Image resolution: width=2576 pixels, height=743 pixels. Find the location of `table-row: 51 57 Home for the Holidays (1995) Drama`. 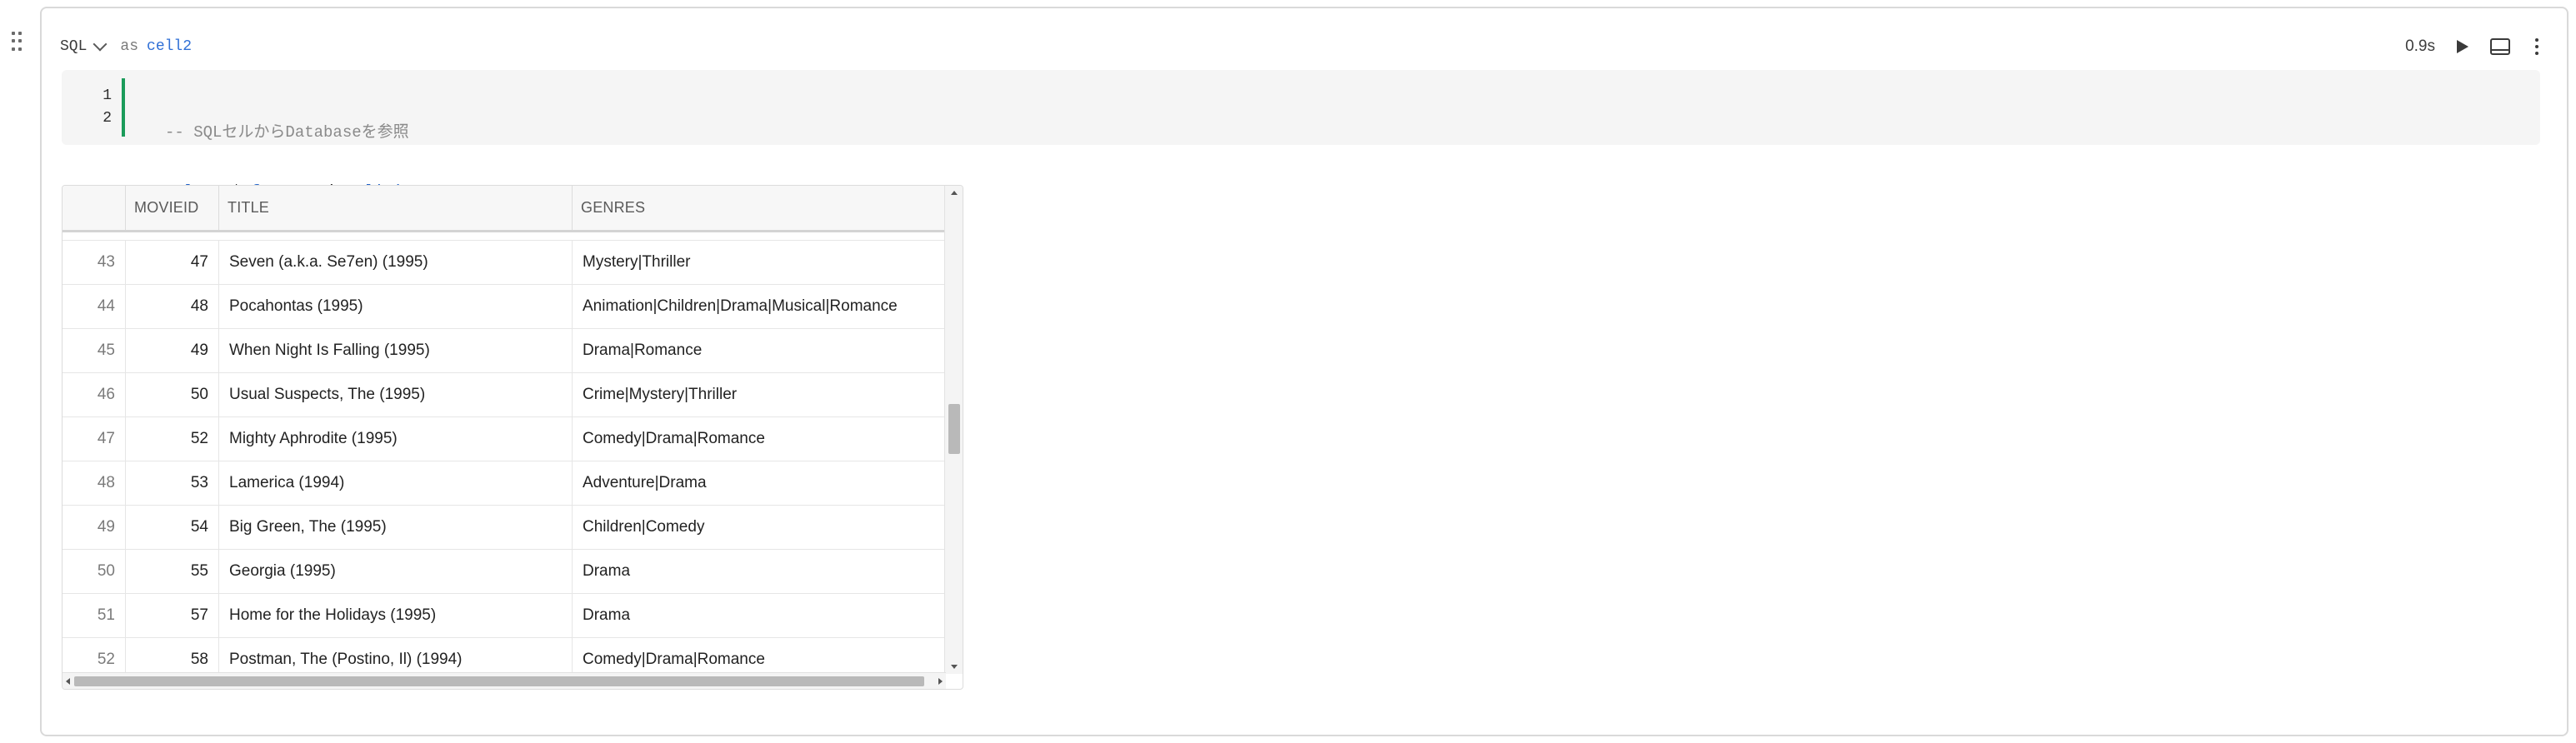

table-row: 51 57 Home for the Holidays (1995) Drama is located at coordinates (505, 616).